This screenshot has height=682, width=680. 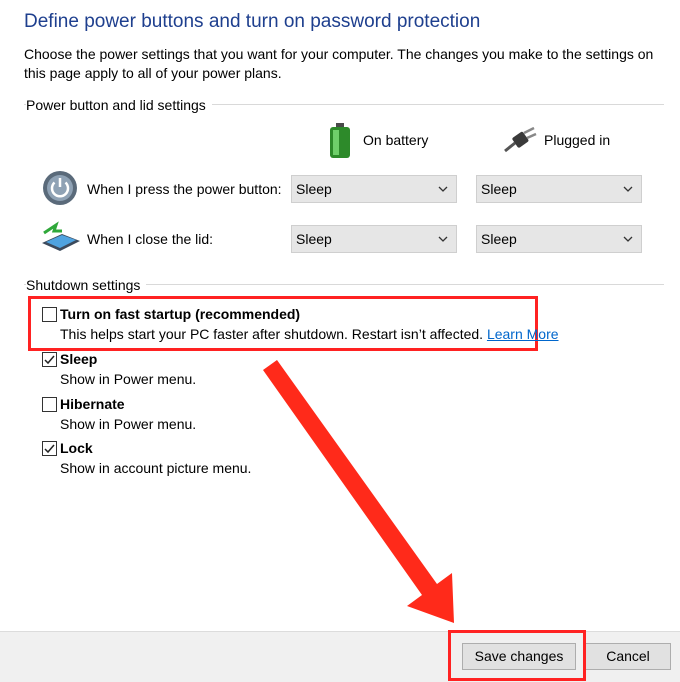 What do you see at coordinates (358, 491) in the screenshot?
I see `annotation-arrow-icon` at bounding box center [358, 491].